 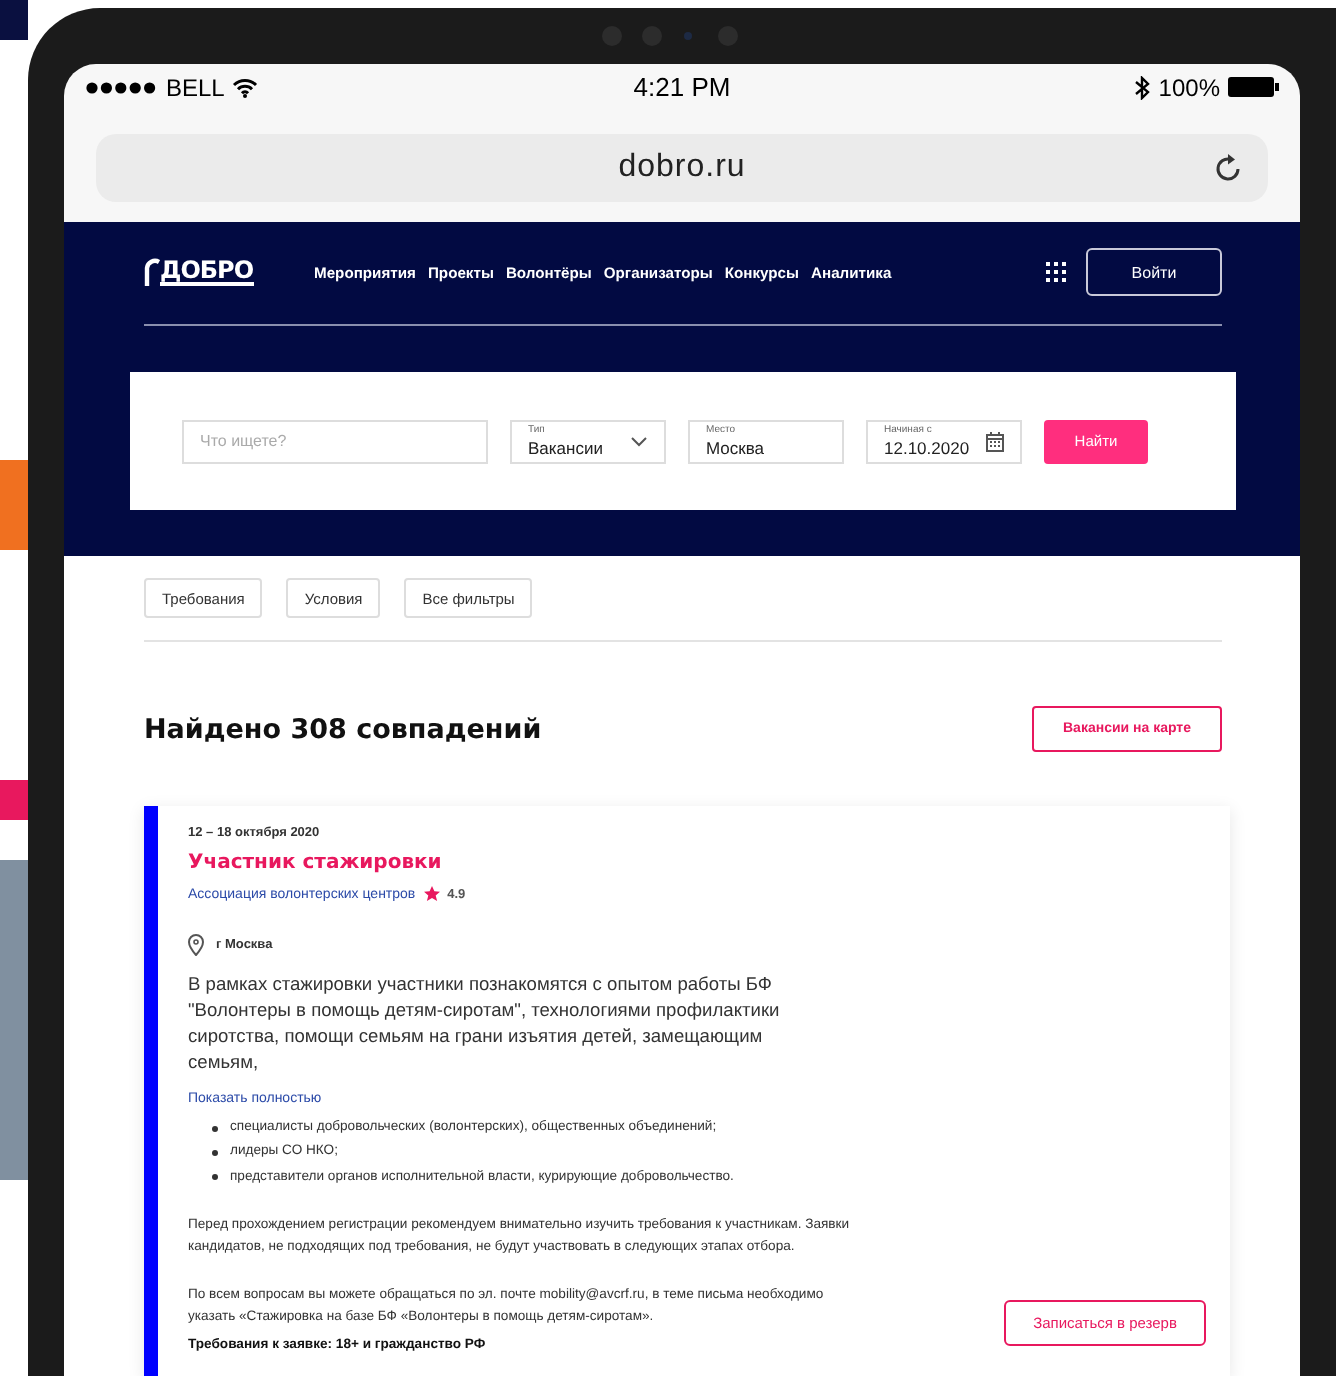 I want to click on apps-grid-icon, so click(x=1056, y=272).